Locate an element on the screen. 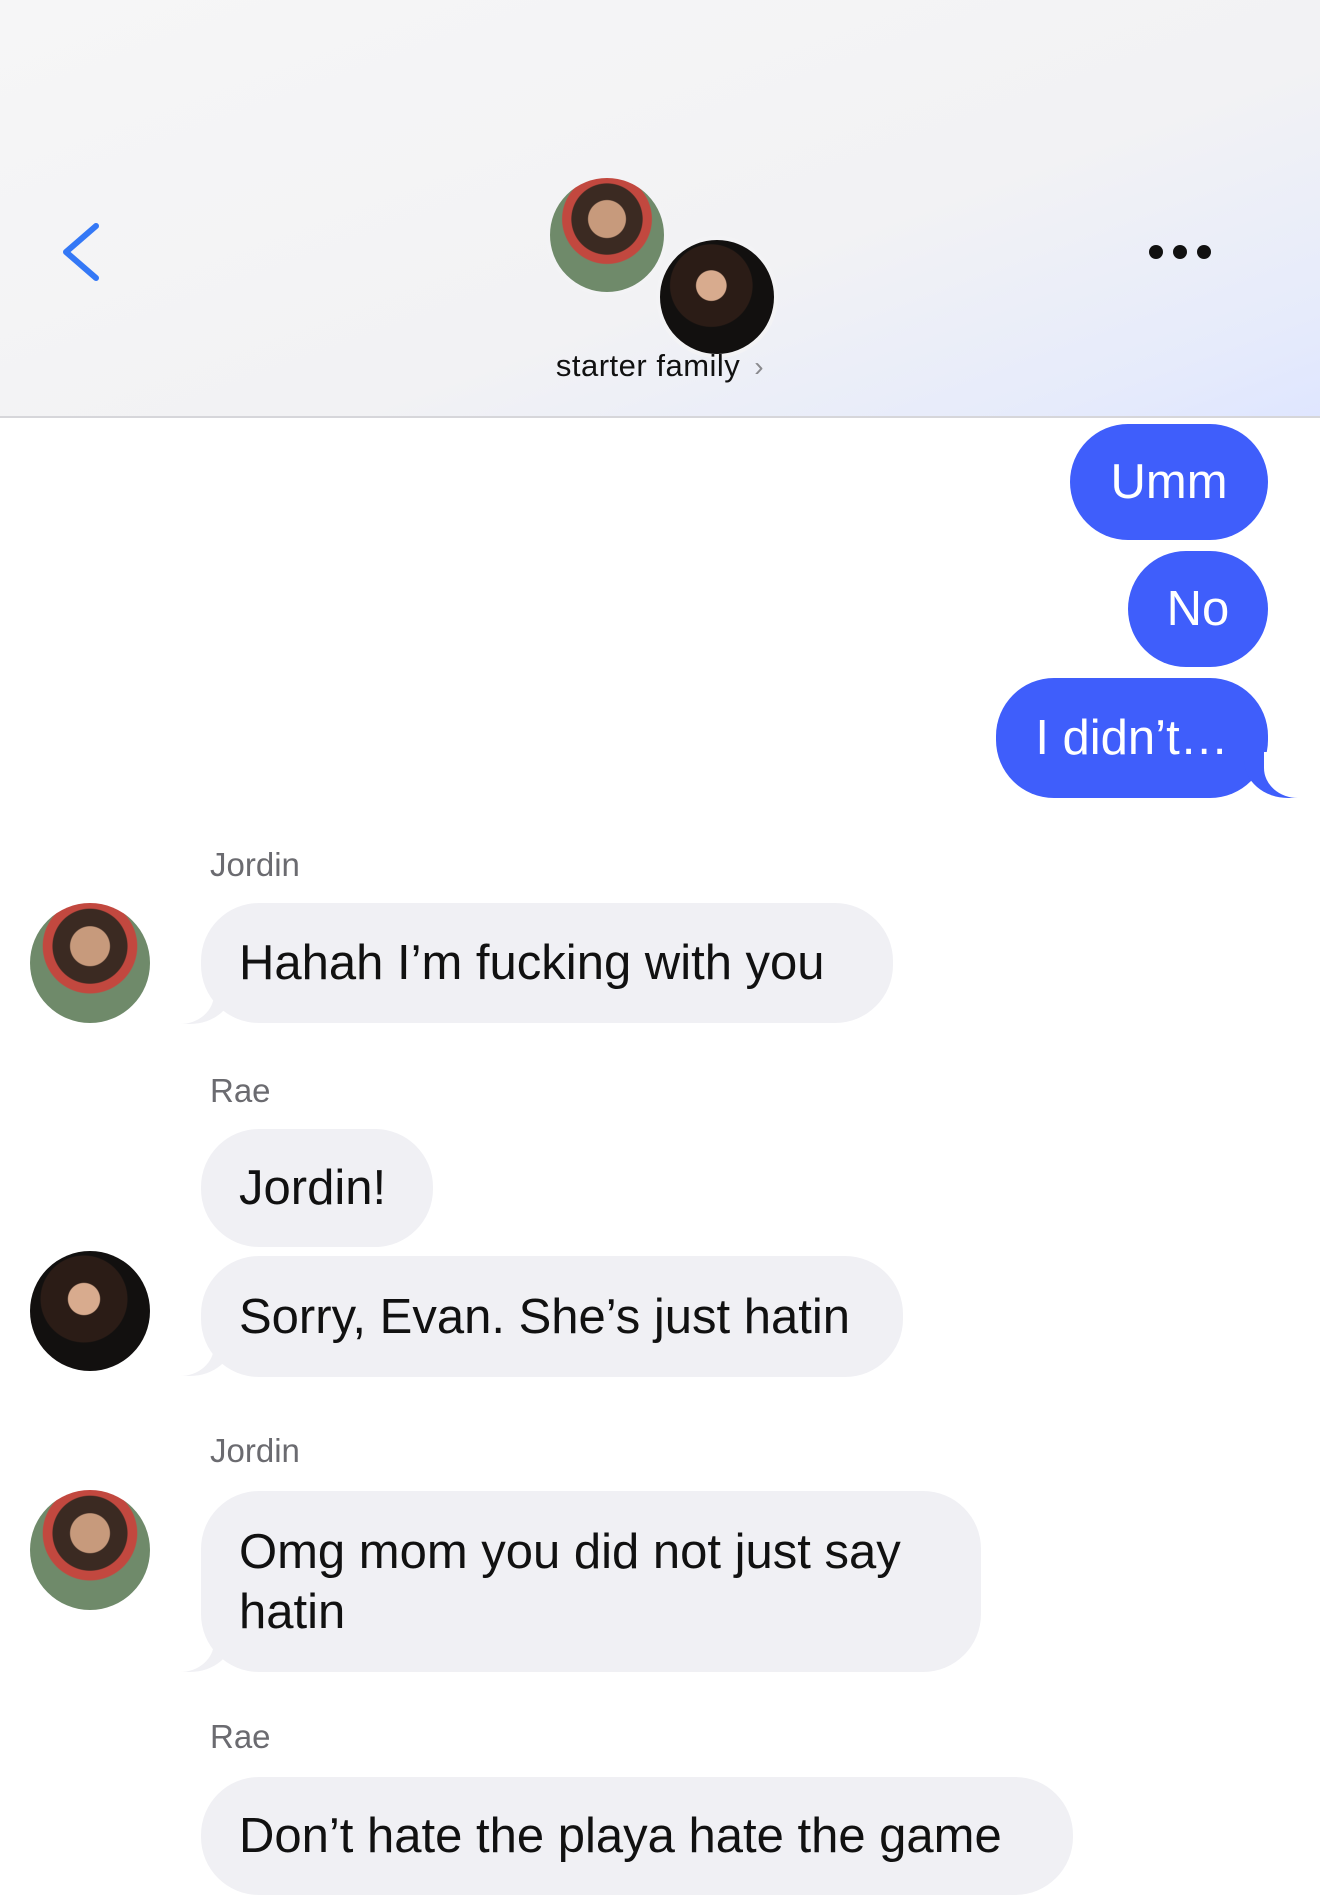  incoming-message: Sorry, Evan. She’s just hatin is located at coordinates (552, 1316).